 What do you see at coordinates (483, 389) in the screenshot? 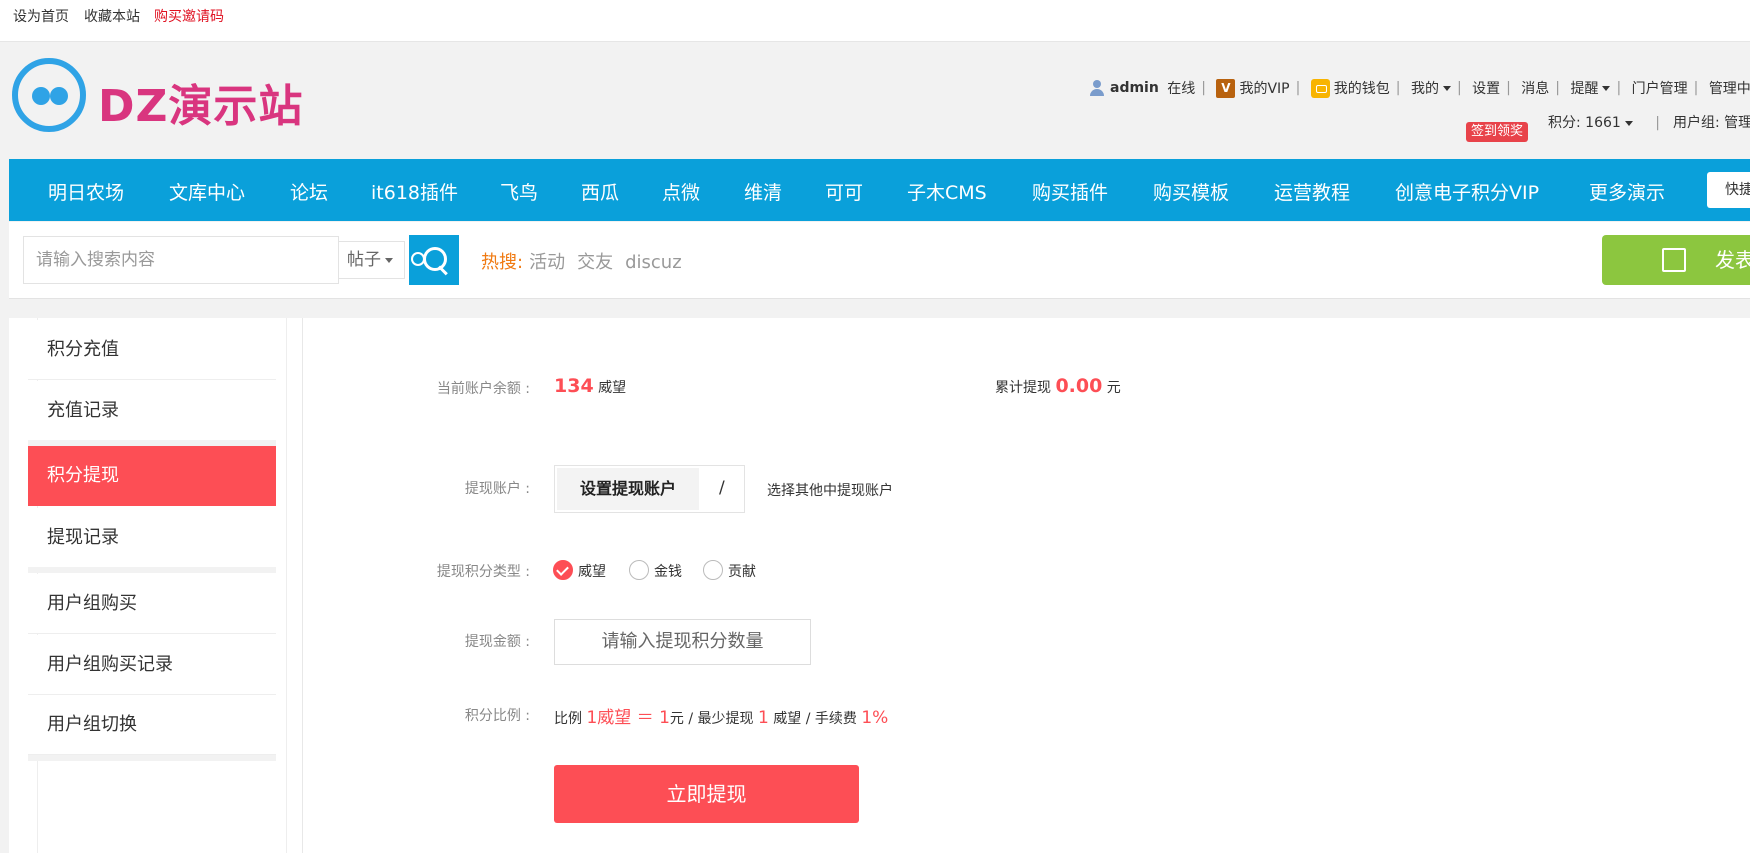
I see `balance-label: 当前账户余额 :` at bounding box center [483, 389].